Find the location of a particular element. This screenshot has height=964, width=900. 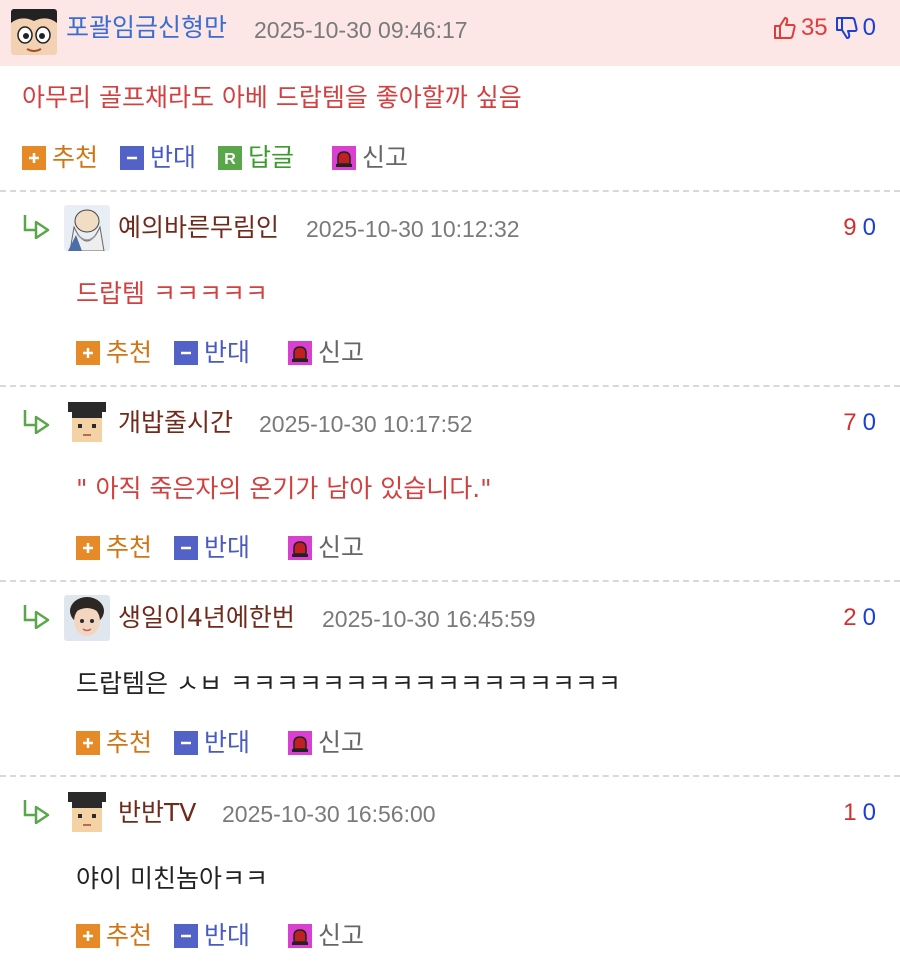

thumbs-down-icon is located at coordinates (847, 28).